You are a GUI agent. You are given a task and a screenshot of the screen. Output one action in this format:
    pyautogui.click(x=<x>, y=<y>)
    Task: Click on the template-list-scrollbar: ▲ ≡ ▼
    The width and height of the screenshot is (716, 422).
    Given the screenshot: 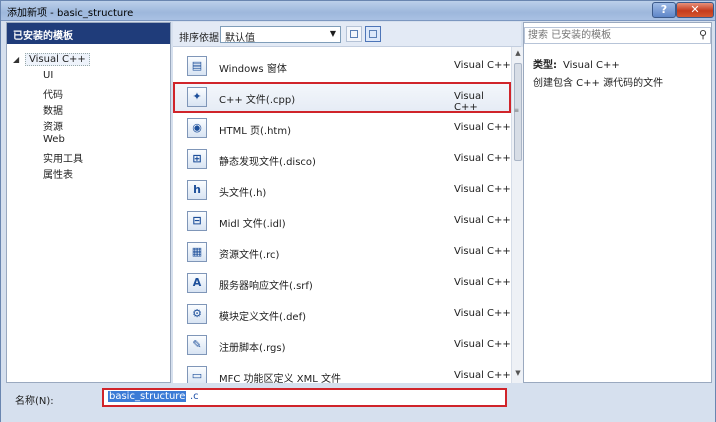 What is the action you would take?
    pyautogui.click(x=517, y=215)
    